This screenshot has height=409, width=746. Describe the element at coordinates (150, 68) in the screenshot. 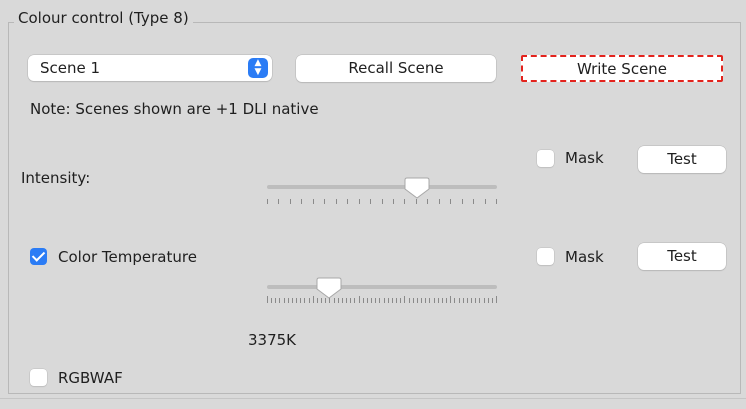

I see `scene-select: Scene 1 ▲ ▼` at that location.